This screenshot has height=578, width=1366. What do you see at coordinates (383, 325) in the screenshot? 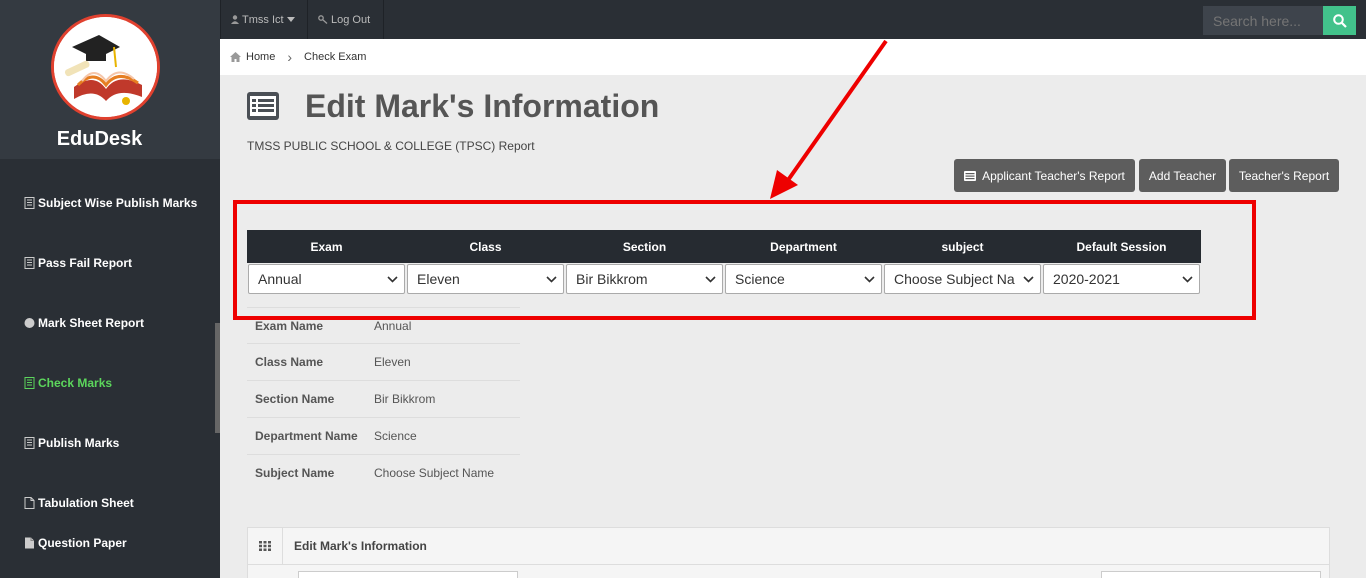
I see `table-row: Exam Name Annual` at bounding box center [383, 325].